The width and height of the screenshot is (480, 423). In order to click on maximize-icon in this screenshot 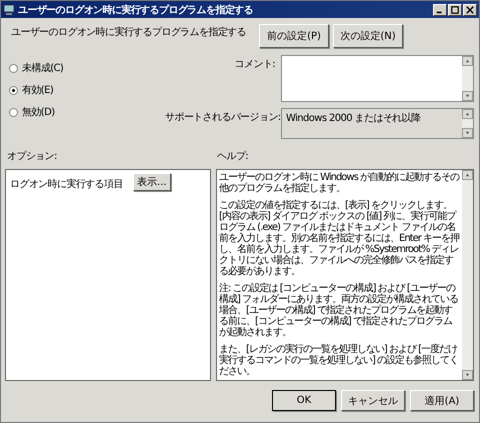, I will do `click(455, 10)`.